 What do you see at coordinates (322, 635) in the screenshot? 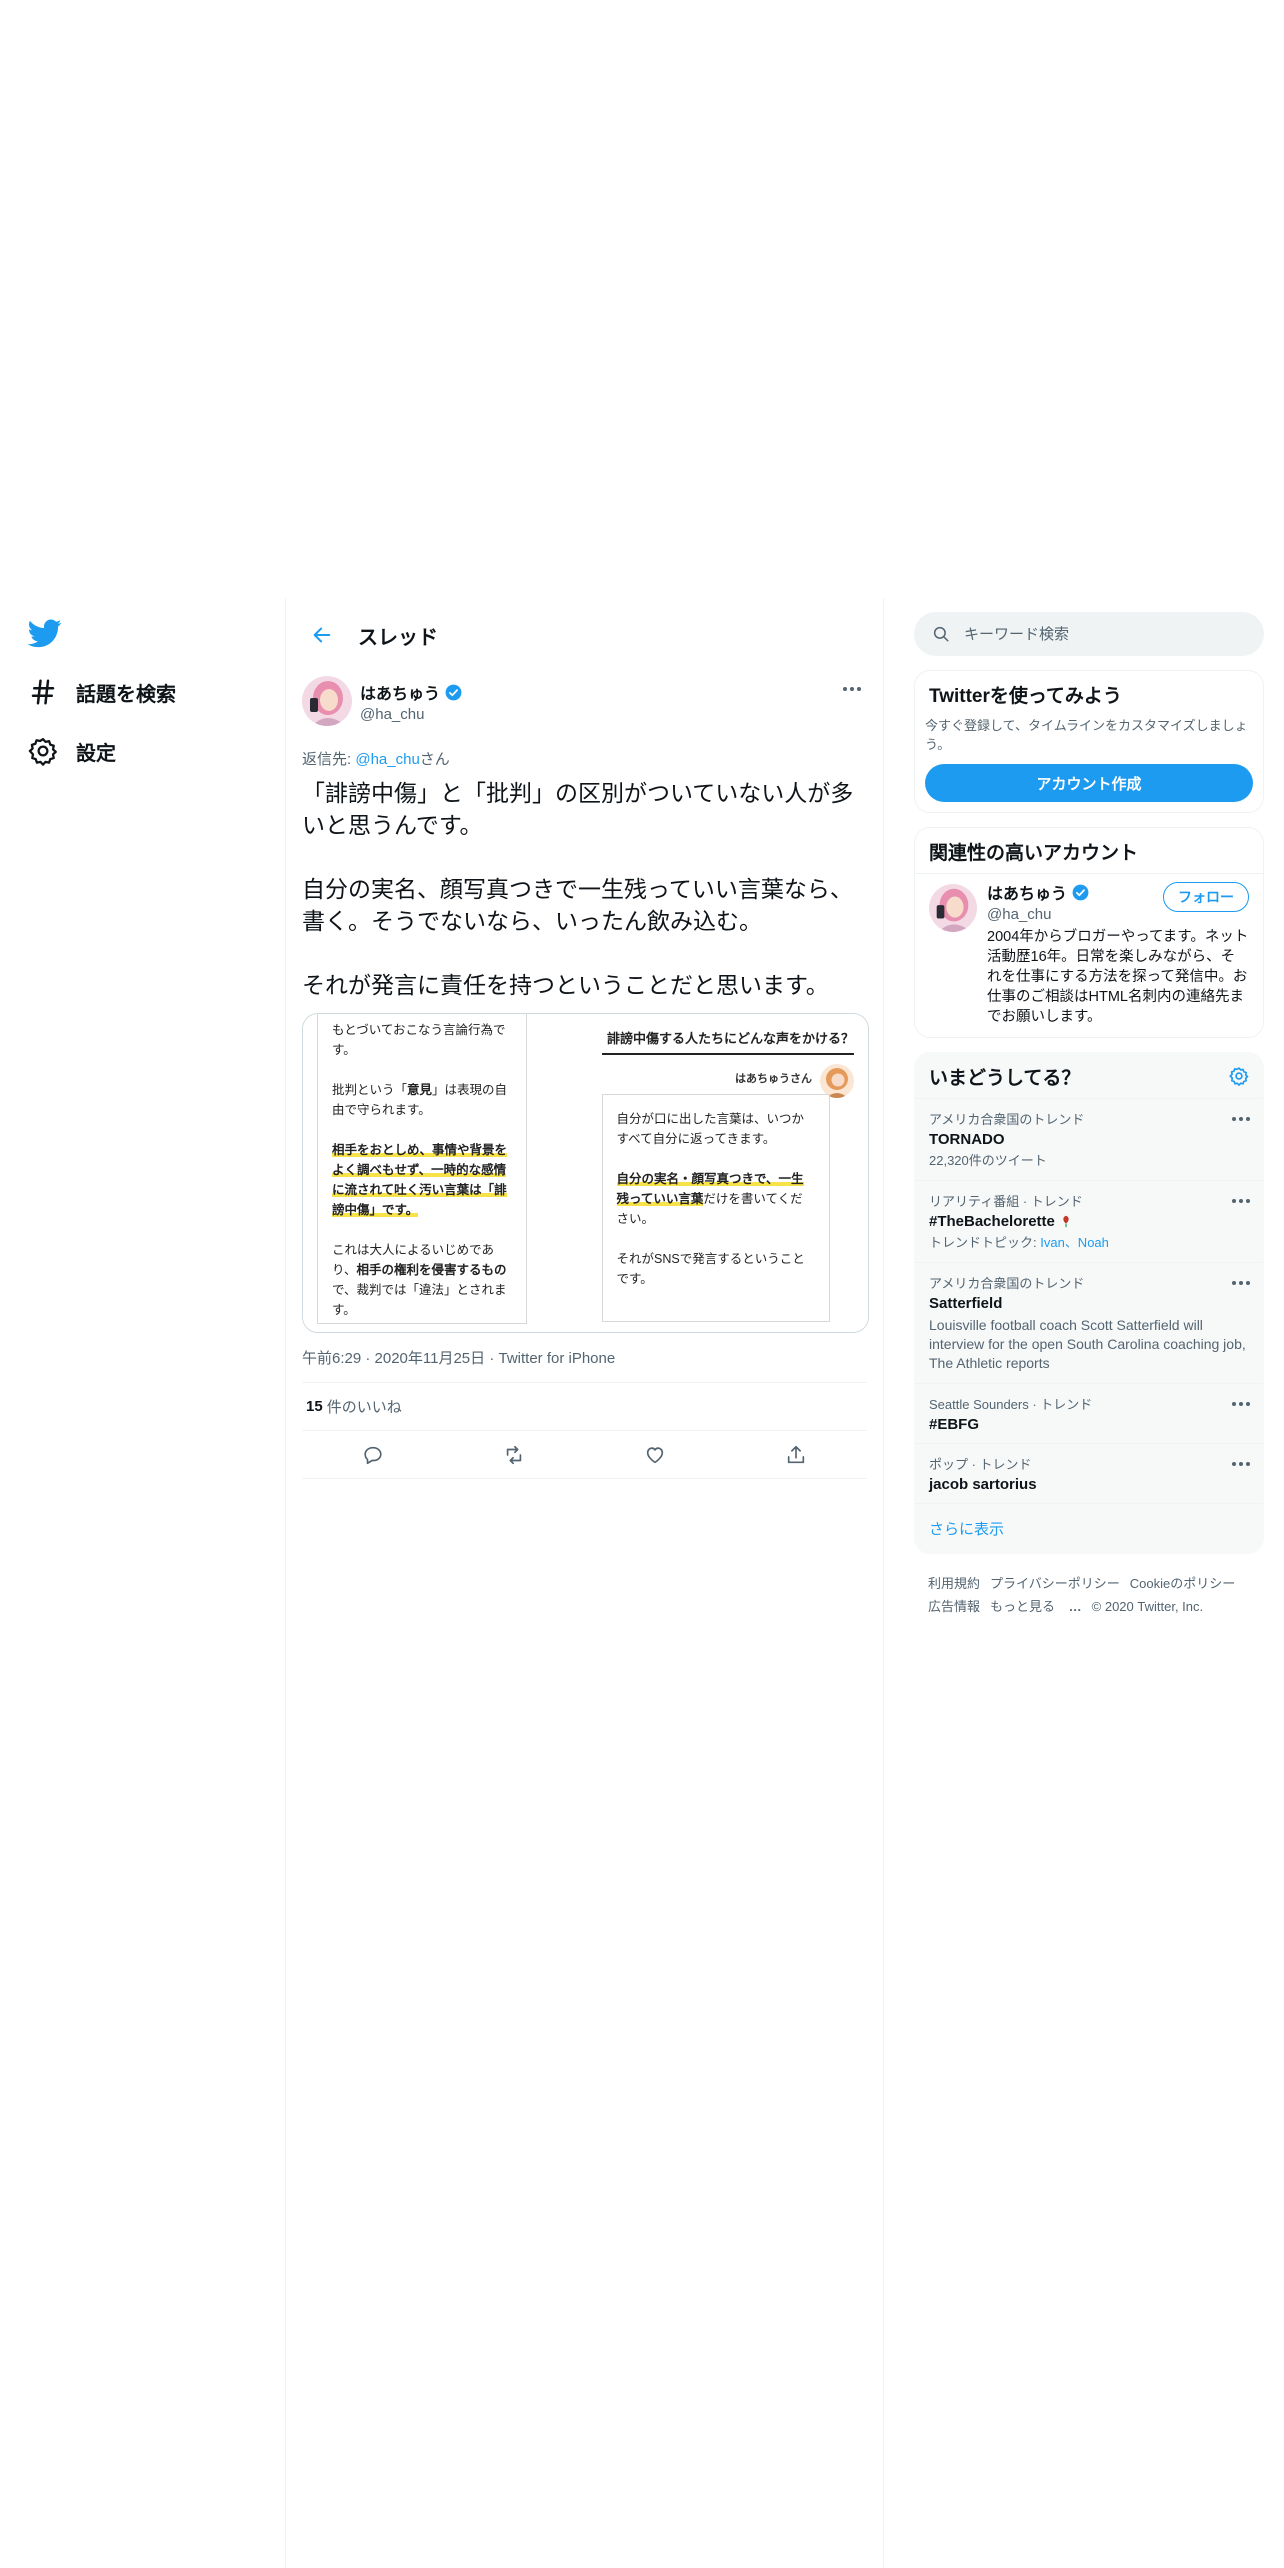
I see `back-arrow-icon` at bounding box center [322, 635].